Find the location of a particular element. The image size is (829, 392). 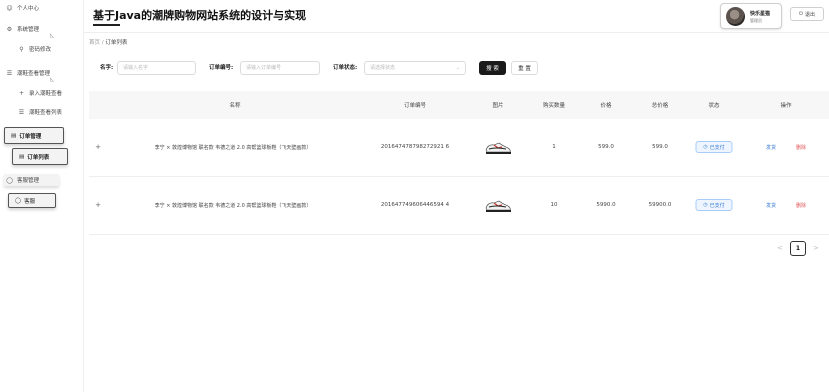

cell-total: 59900.0 is located at coordinates (660, 205).